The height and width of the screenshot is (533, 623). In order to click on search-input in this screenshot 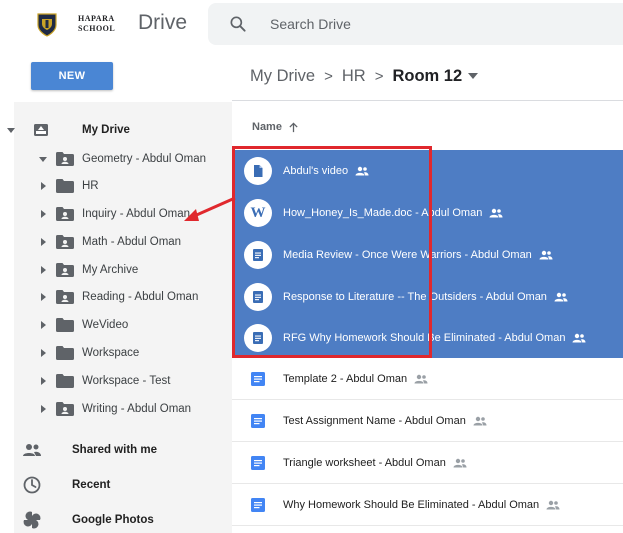, I will do `click(430, 24)`.